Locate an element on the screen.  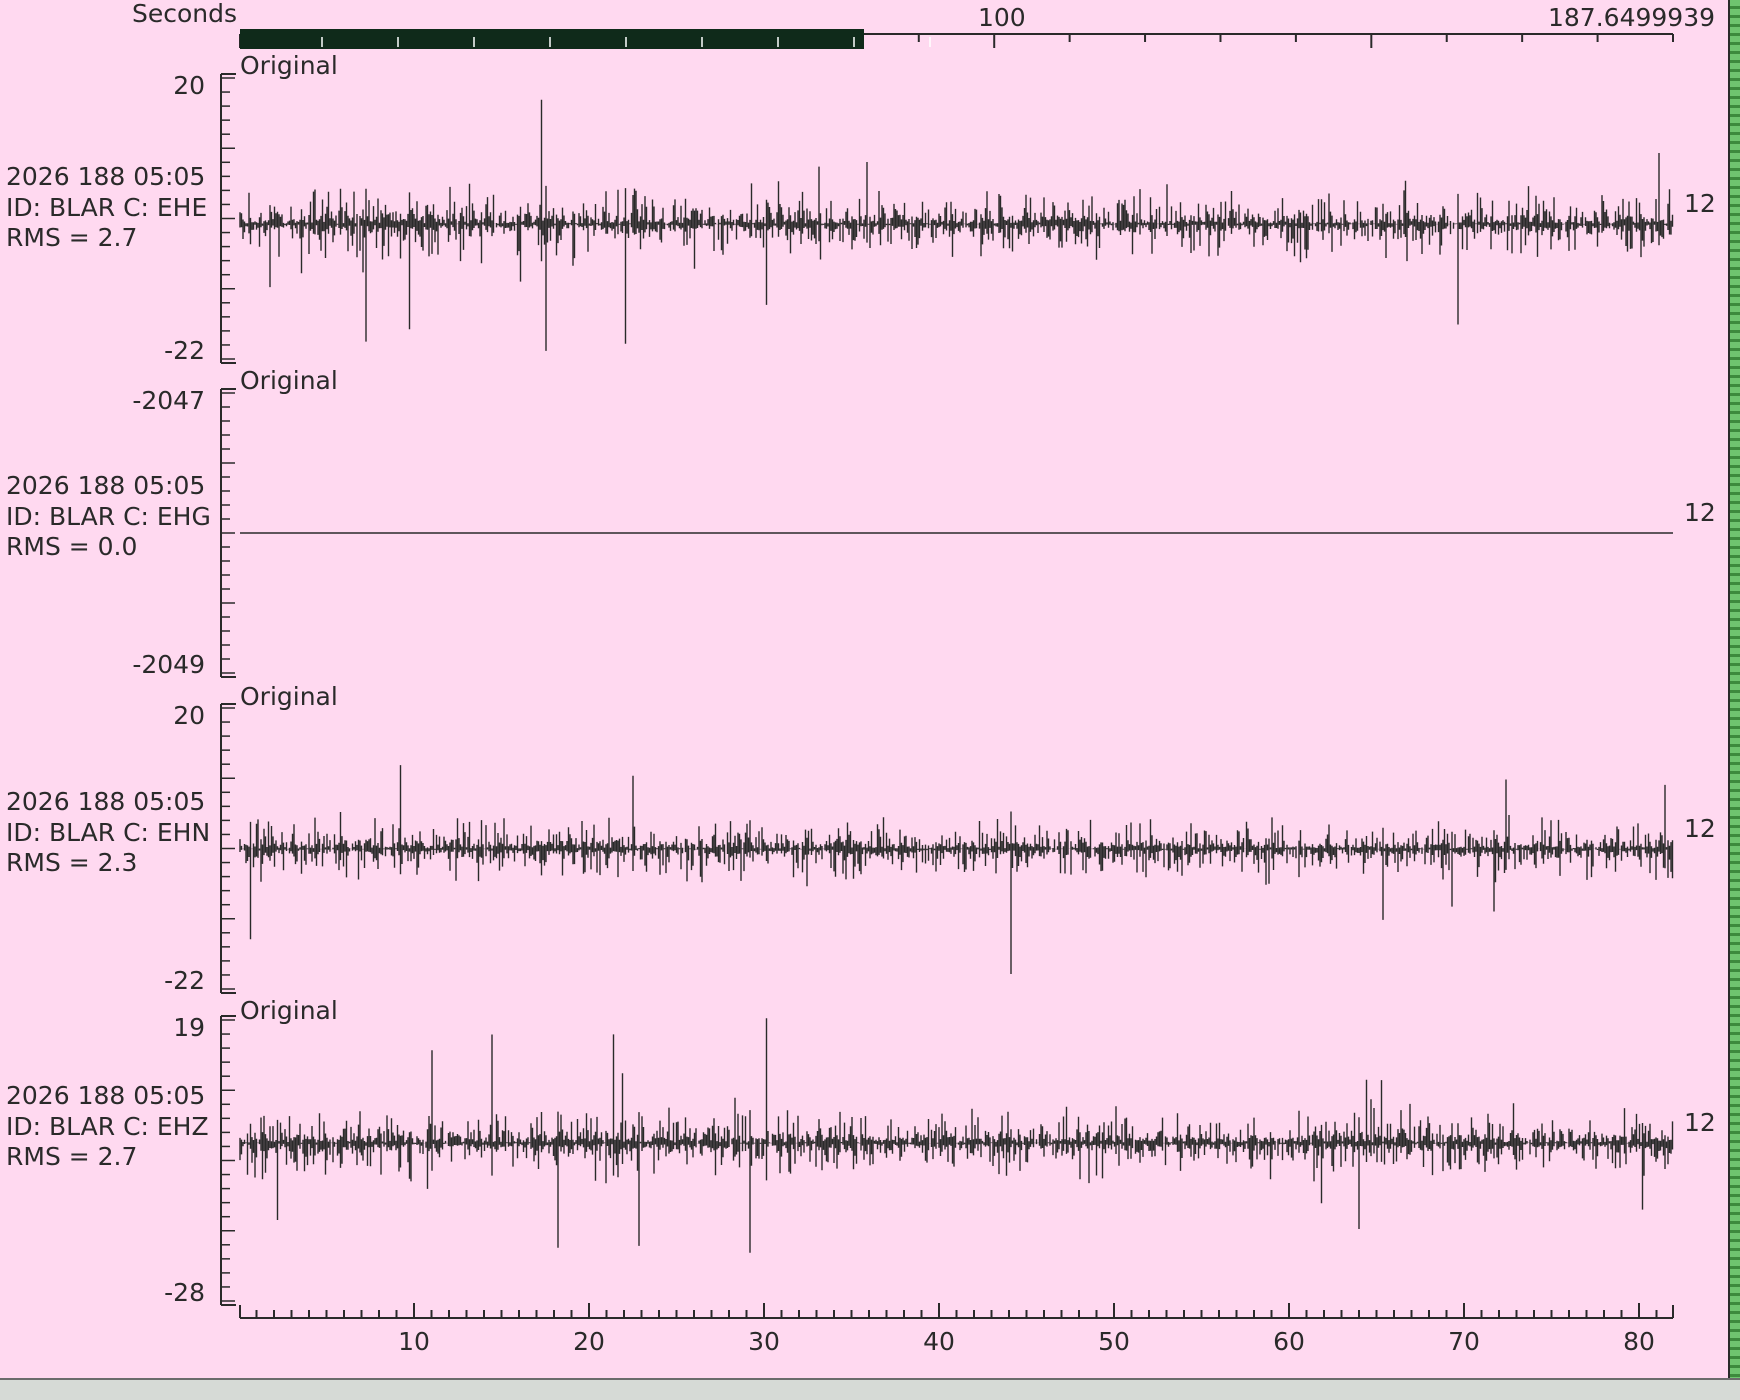
top-axis-seconds-label: Seconds is located at coordinates (184, 14).